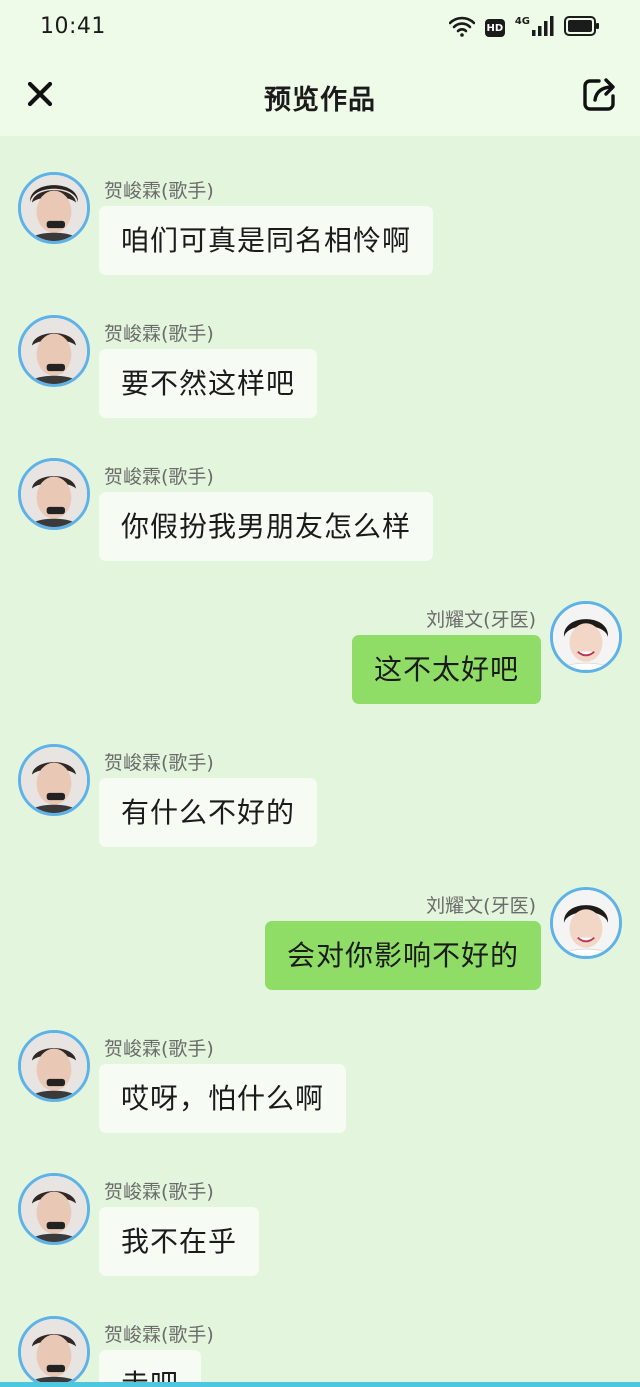 The height and width of the screenshot is (1387, 640). Describe the element at coordinates (522, 21) in the screenshot. I see `network-type: 4G` at that location.